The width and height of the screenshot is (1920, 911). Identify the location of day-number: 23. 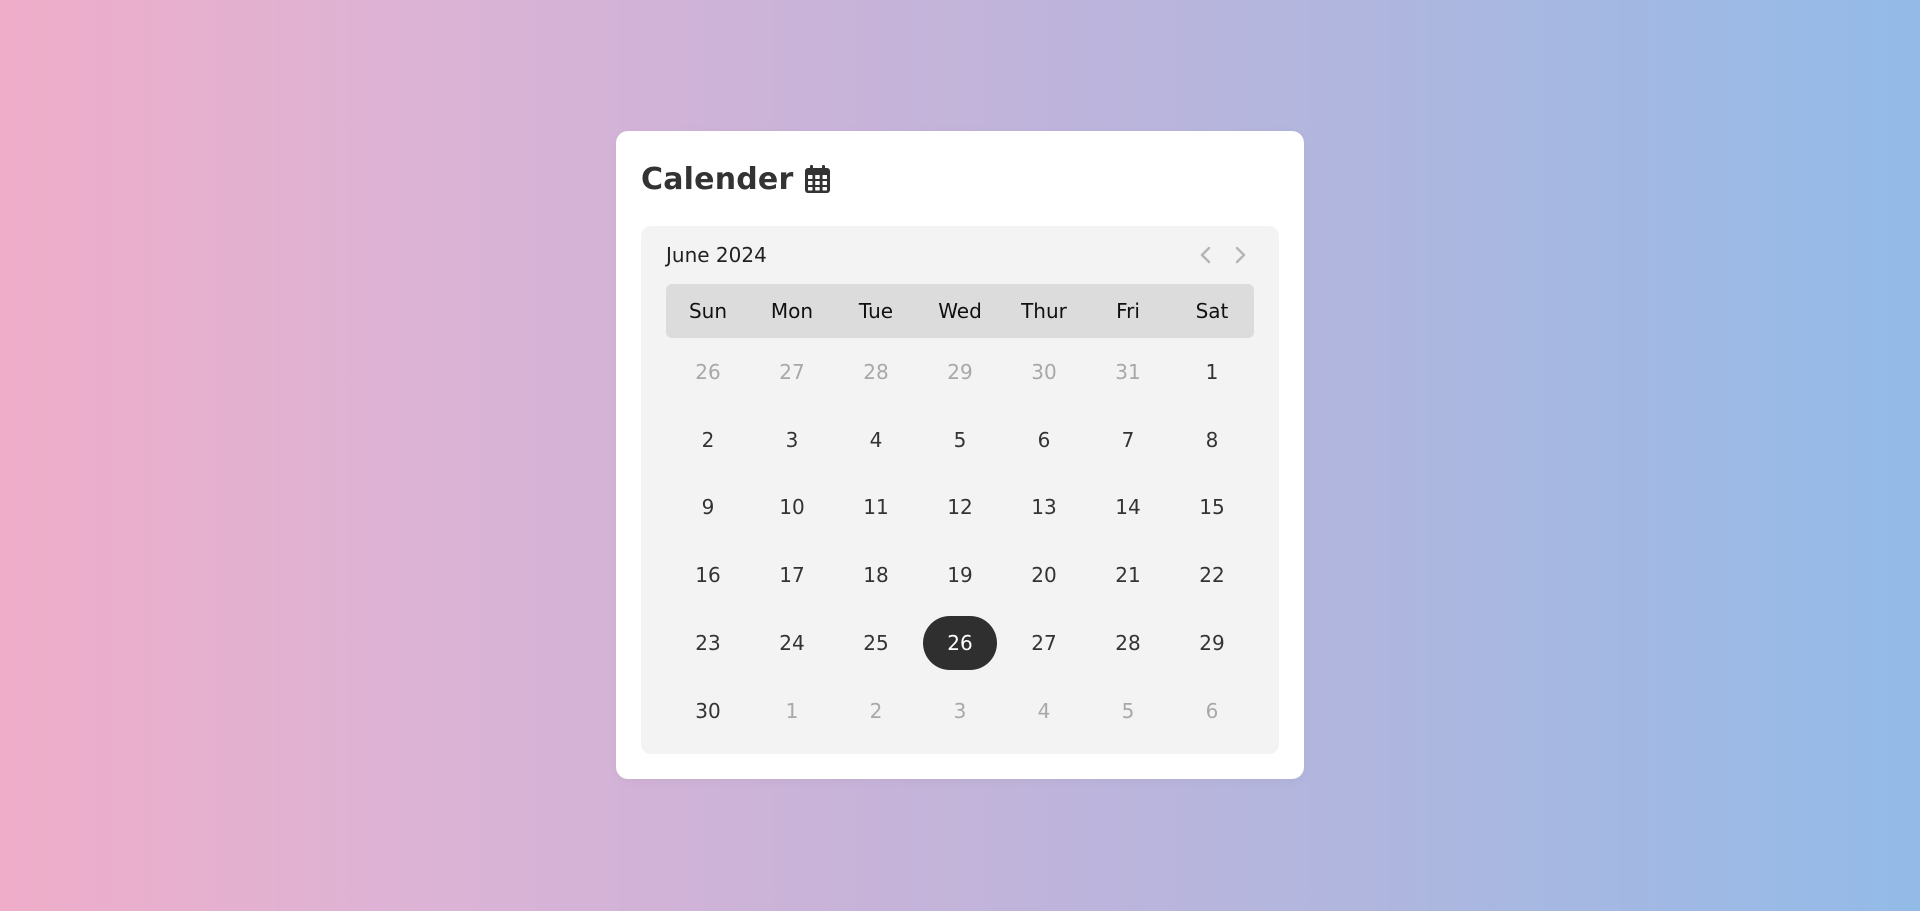
(708, 643).